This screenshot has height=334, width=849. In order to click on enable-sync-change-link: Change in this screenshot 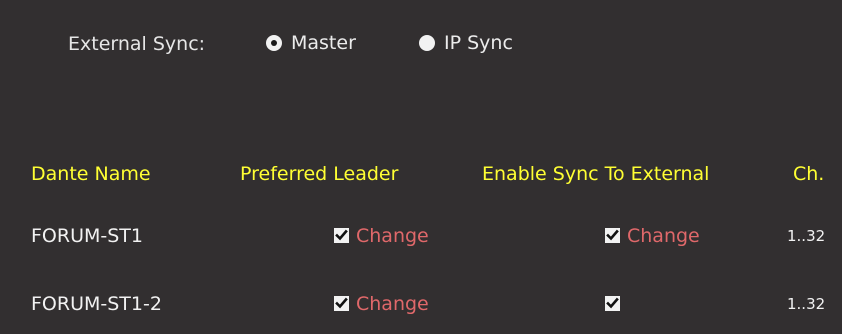, I will do `click(663, 236)`.